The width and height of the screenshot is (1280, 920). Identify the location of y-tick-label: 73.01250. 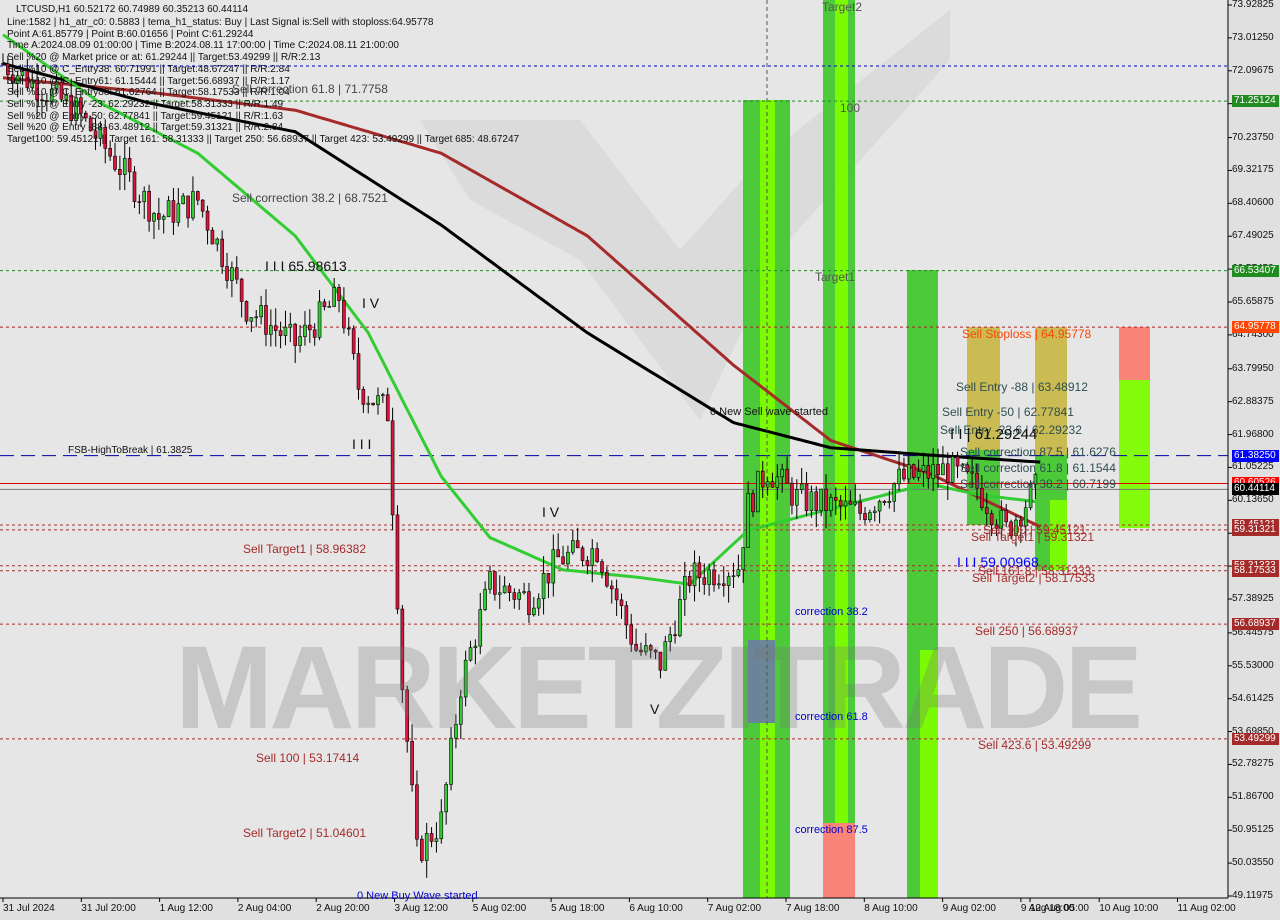
(1253, 37).